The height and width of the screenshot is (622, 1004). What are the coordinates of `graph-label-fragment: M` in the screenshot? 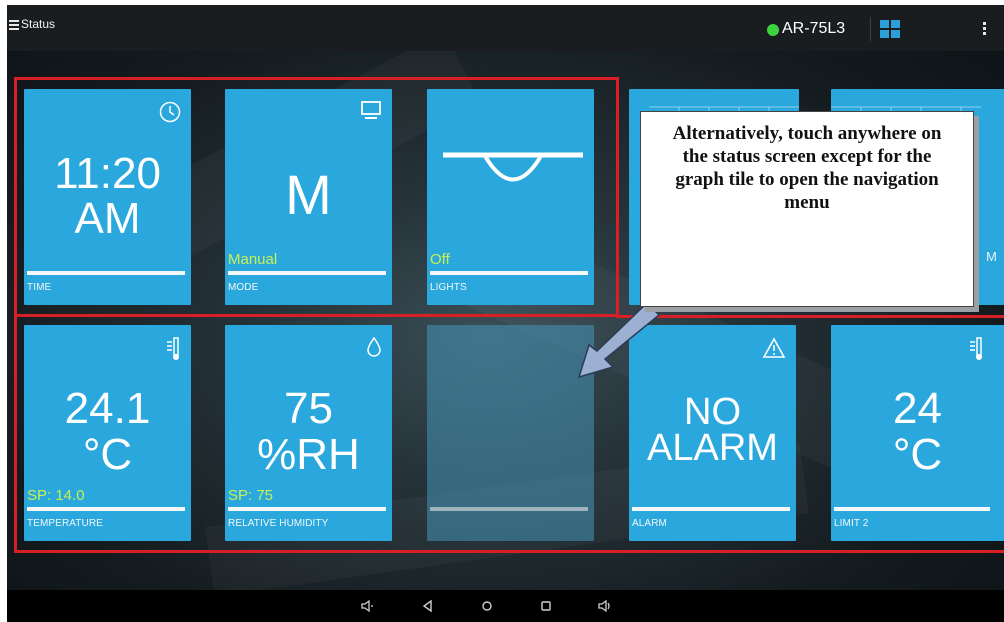 It's located at (991, 256).